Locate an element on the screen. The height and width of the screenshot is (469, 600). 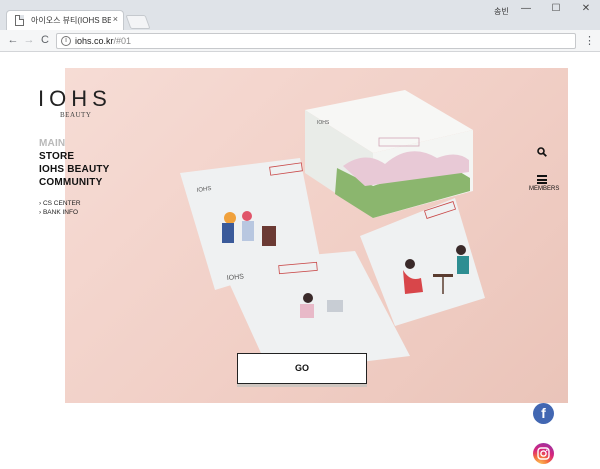
tab-close-icon: × is located at coordinates (115, 19).